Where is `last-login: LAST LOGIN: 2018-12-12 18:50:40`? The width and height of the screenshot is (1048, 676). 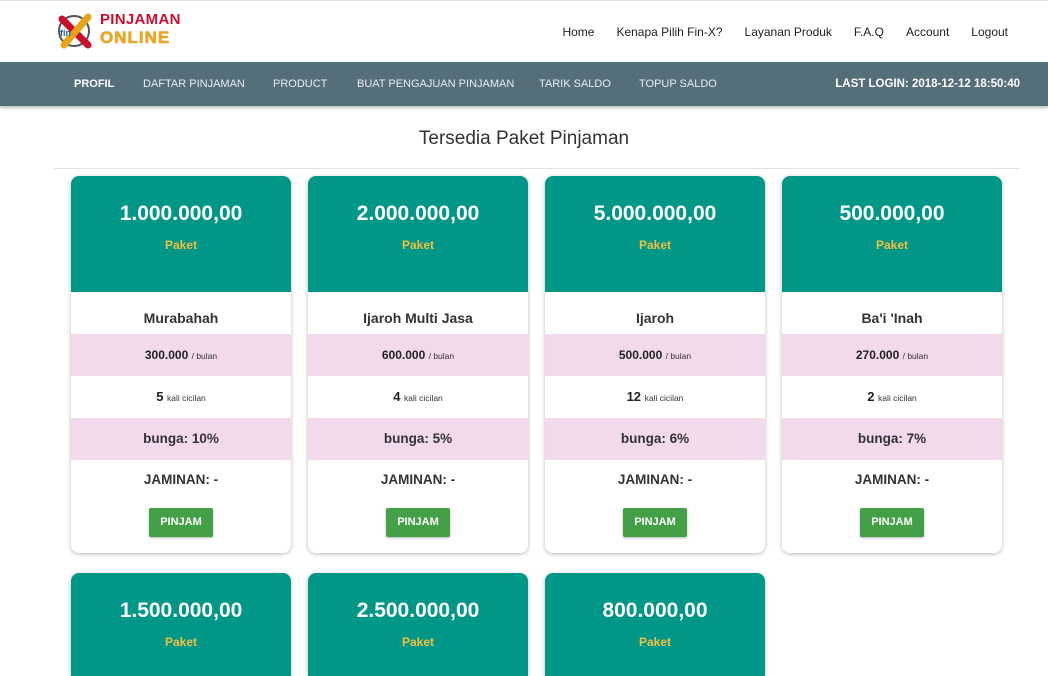
last-login: LAST LOGIN: 2018-12-12 18:50:40 is located at coordinates (927, 84).